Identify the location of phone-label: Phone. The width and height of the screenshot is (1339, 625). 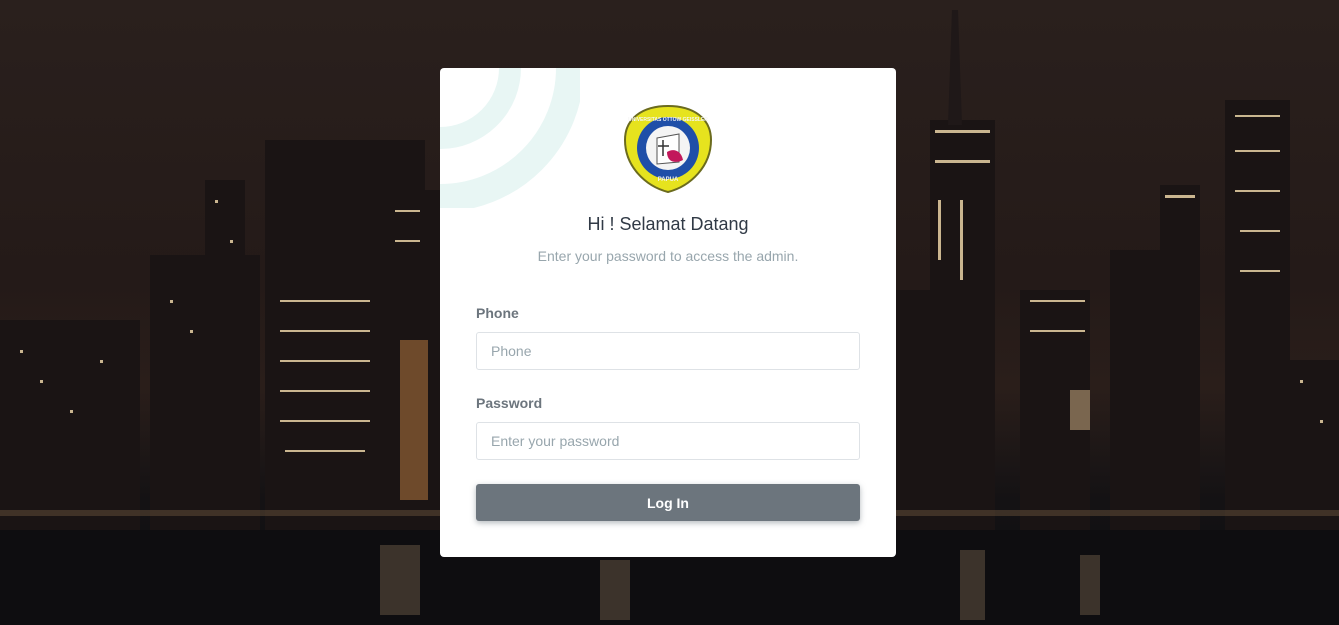
(497, 313).